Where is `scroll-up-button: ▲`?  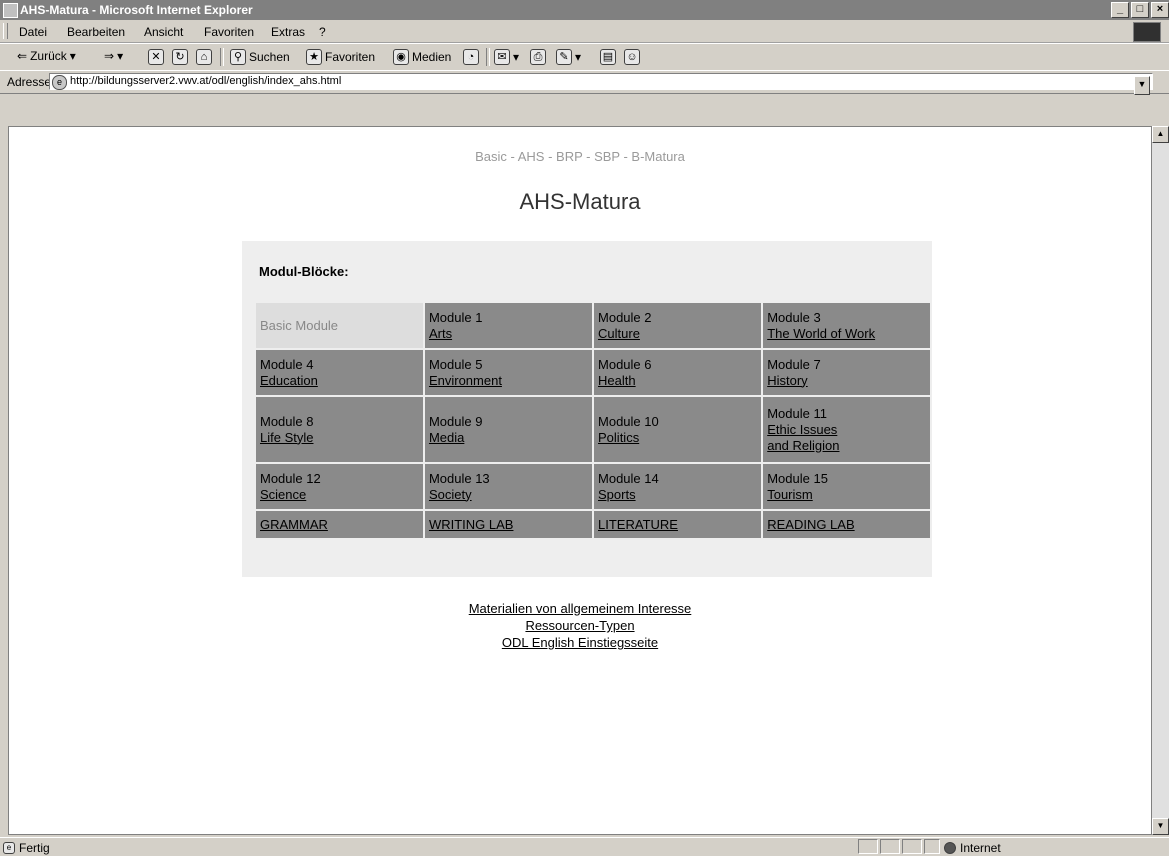
scroll-up-button: ▲ is located at coordinates (1160, 134).